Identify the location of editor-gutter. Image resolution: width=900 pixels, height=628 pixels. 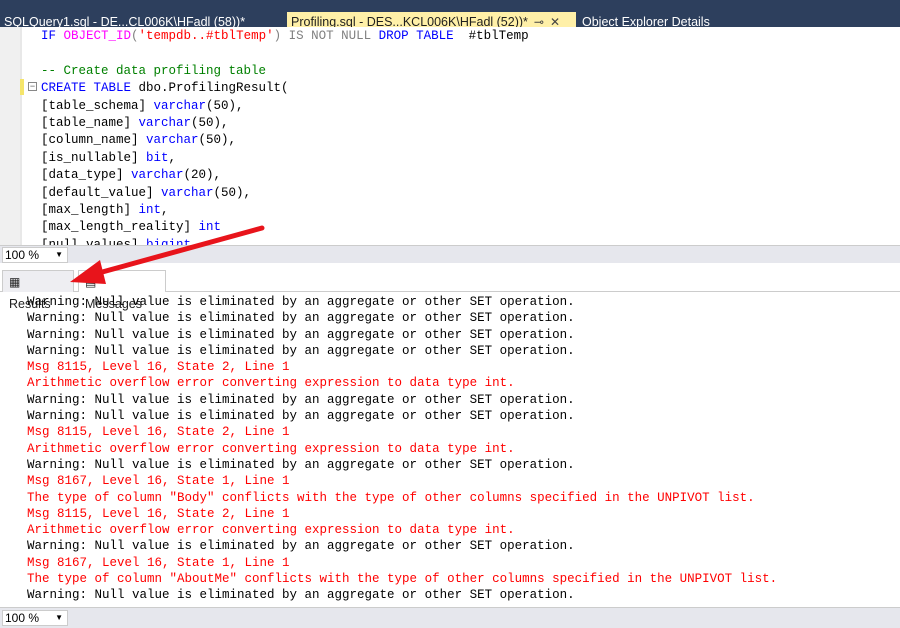
(10, 136).